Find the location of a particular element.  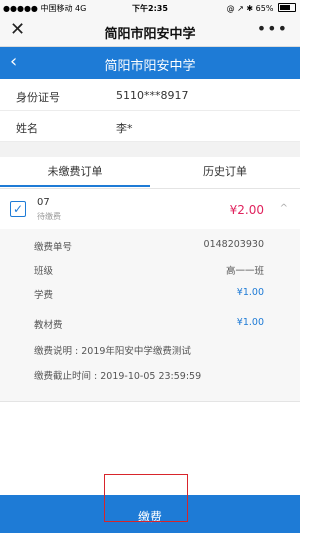

detail-row-class: 班级 高一一班 is located at coordinates (150, 270).